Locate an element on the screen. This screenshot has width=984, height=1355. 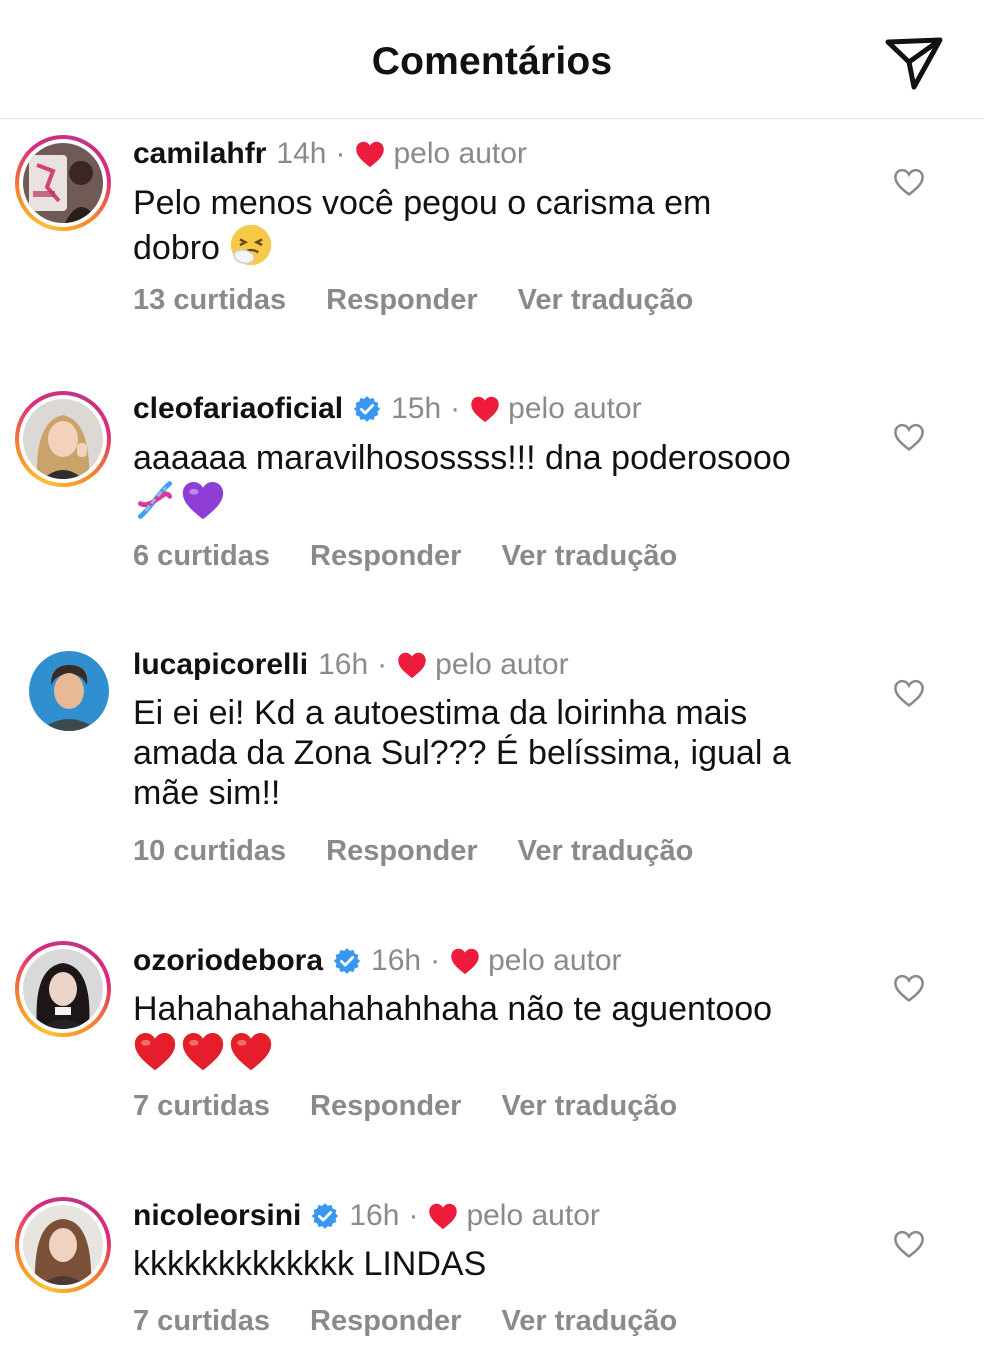
comment-username: camilahfr is located at coordinates (199, 154).